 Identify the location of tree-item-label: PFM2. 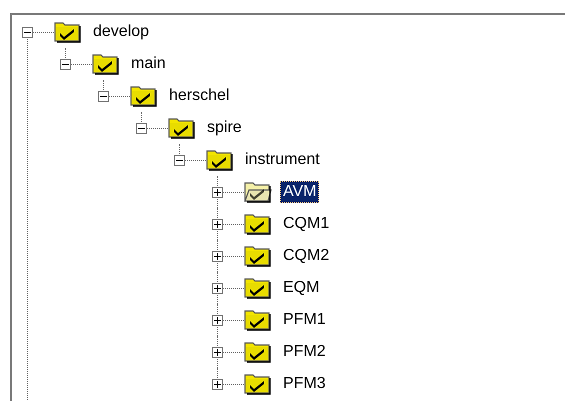
(304, 352).